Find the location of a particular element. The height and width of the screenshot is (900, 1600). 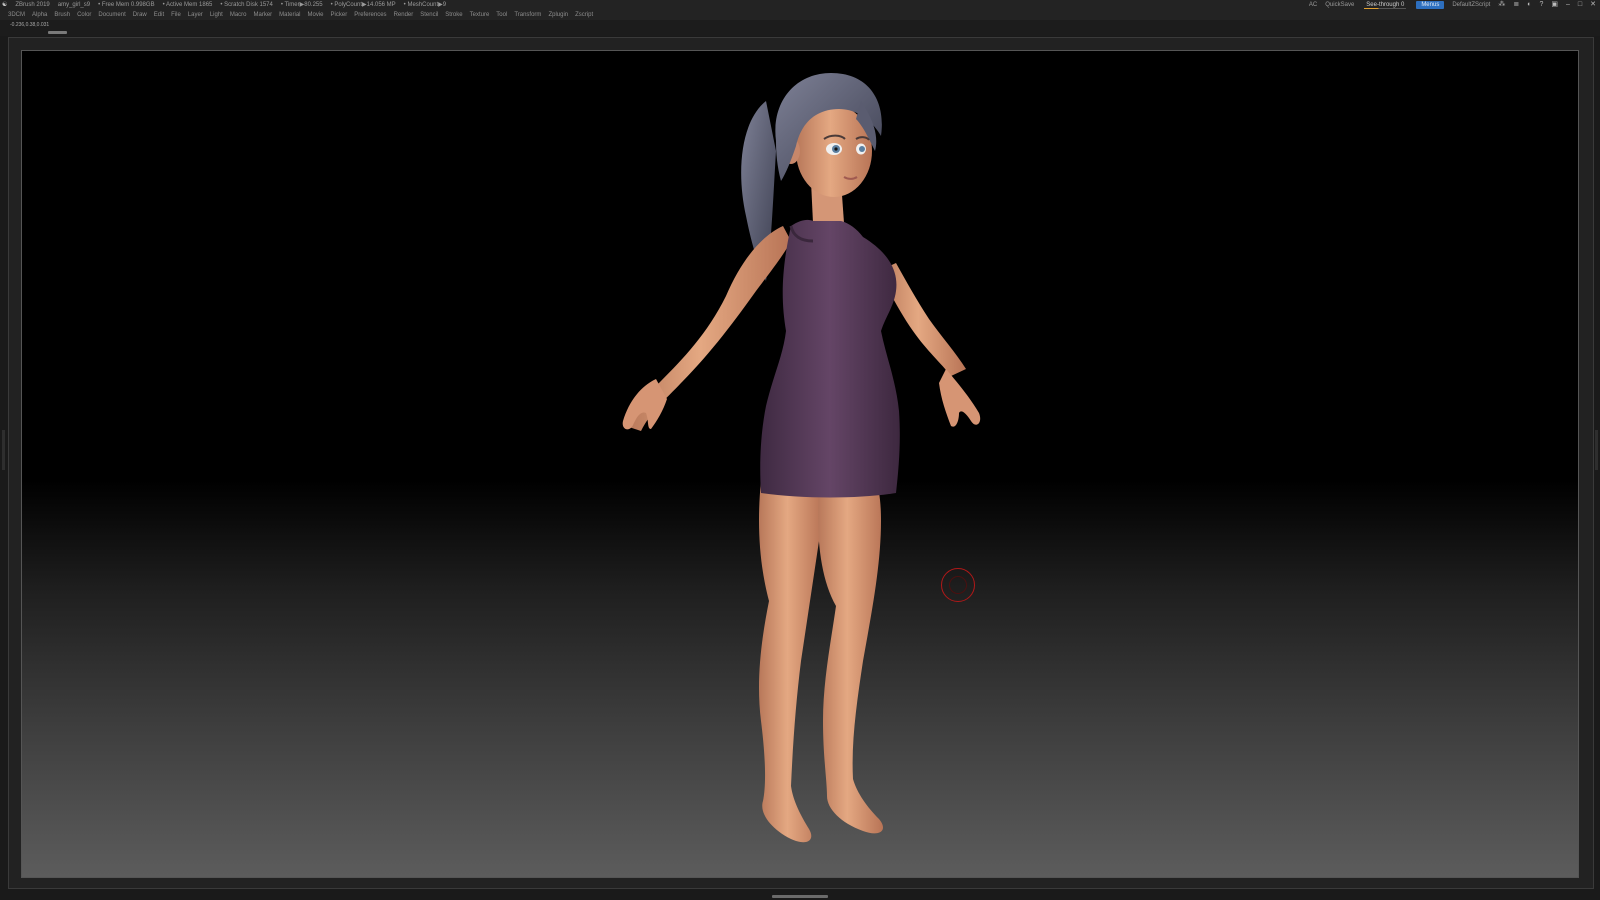

menu-edit: Edit is located at coordinates (159, 15).